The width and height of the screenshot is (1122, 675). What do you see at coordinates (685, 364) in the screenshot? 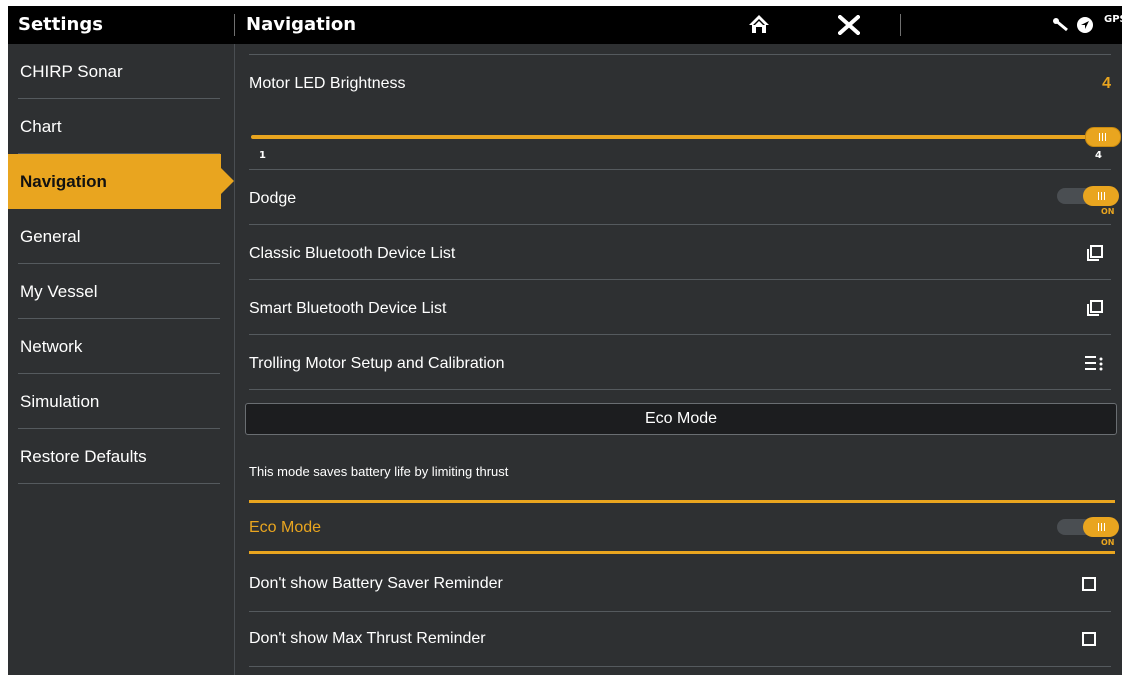
I see `trolling-motor-row: Trolling Motor Setup and Calibration` at bounding box center [685, 364].